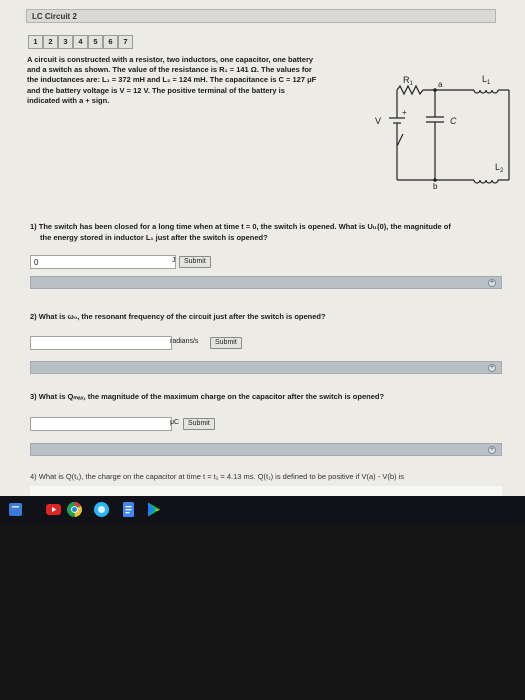 This screenshot has height=700, width=525. I want to click on label-voltage: V, so click(378, 121).